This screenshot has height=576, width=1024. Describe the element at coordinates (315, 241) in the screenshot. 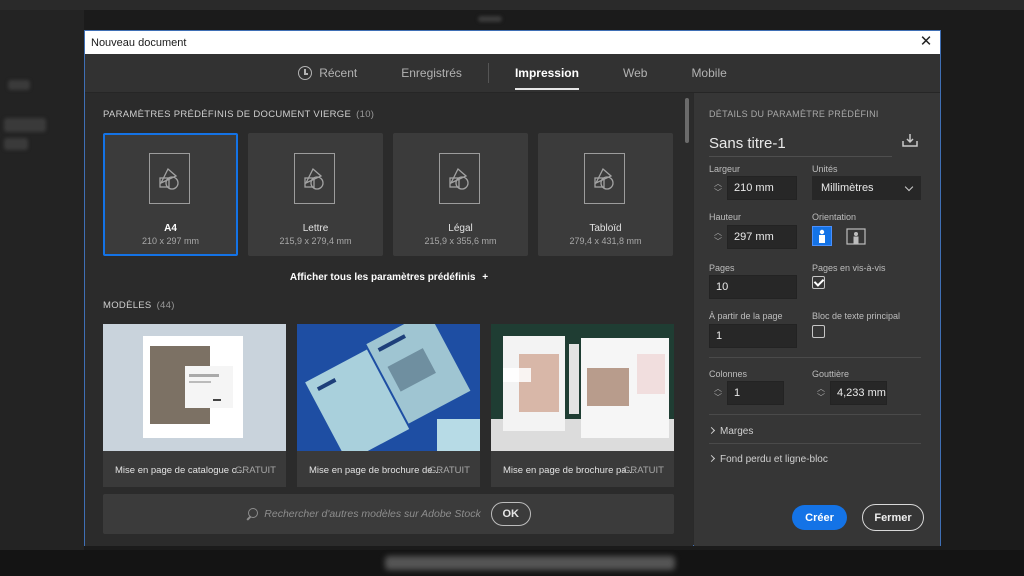

I see `preset-size: 215,9 x 279,4 mm` at that location.